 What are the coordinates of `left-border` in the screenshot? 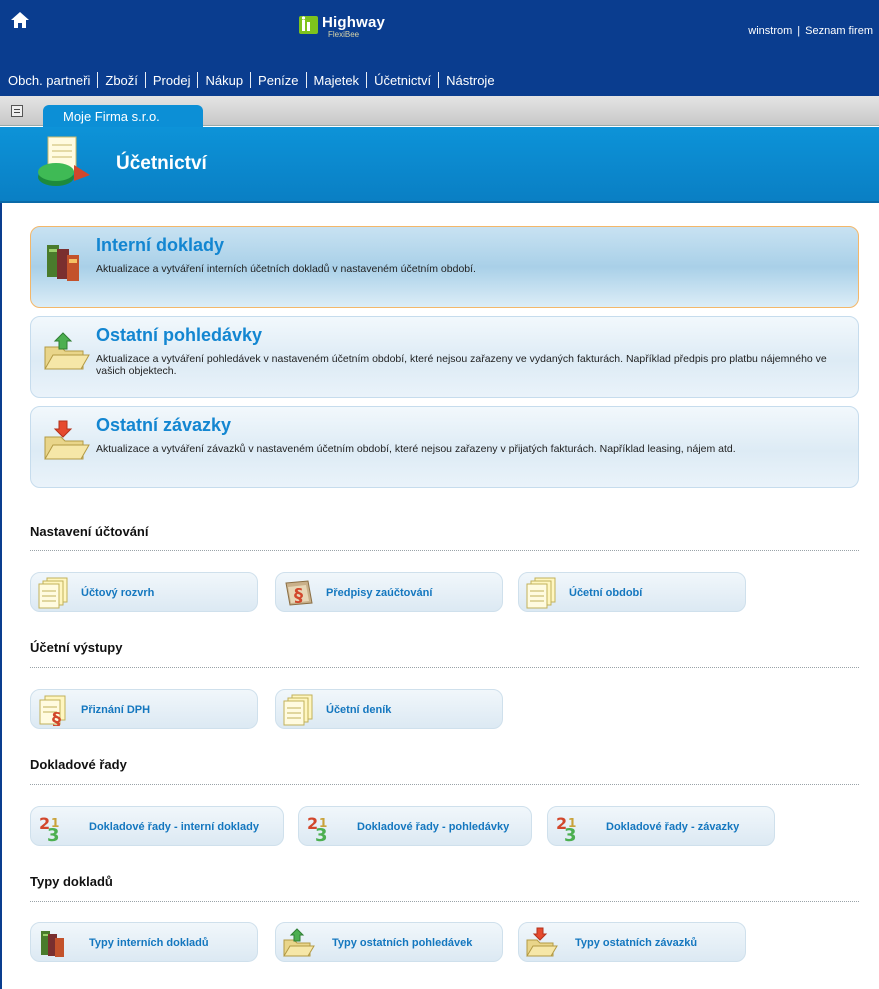 It's located at (1, 596).